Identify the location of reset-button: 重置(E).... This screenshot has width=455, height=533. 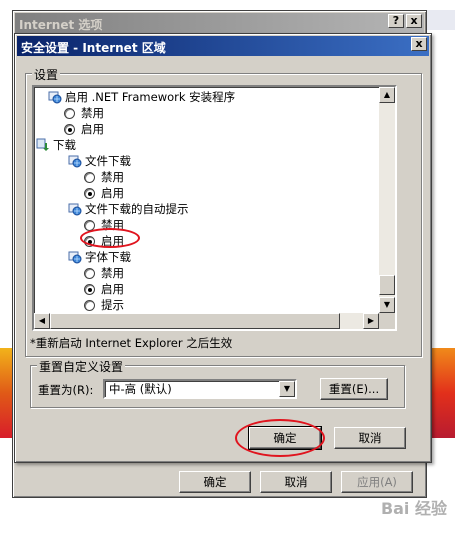
(354, 389).